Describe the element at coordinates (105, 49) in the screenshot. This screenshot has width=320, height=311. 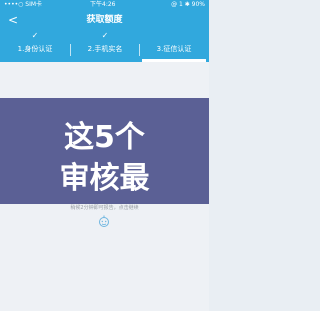
I see `step-label: 2.手机实名` at that location.